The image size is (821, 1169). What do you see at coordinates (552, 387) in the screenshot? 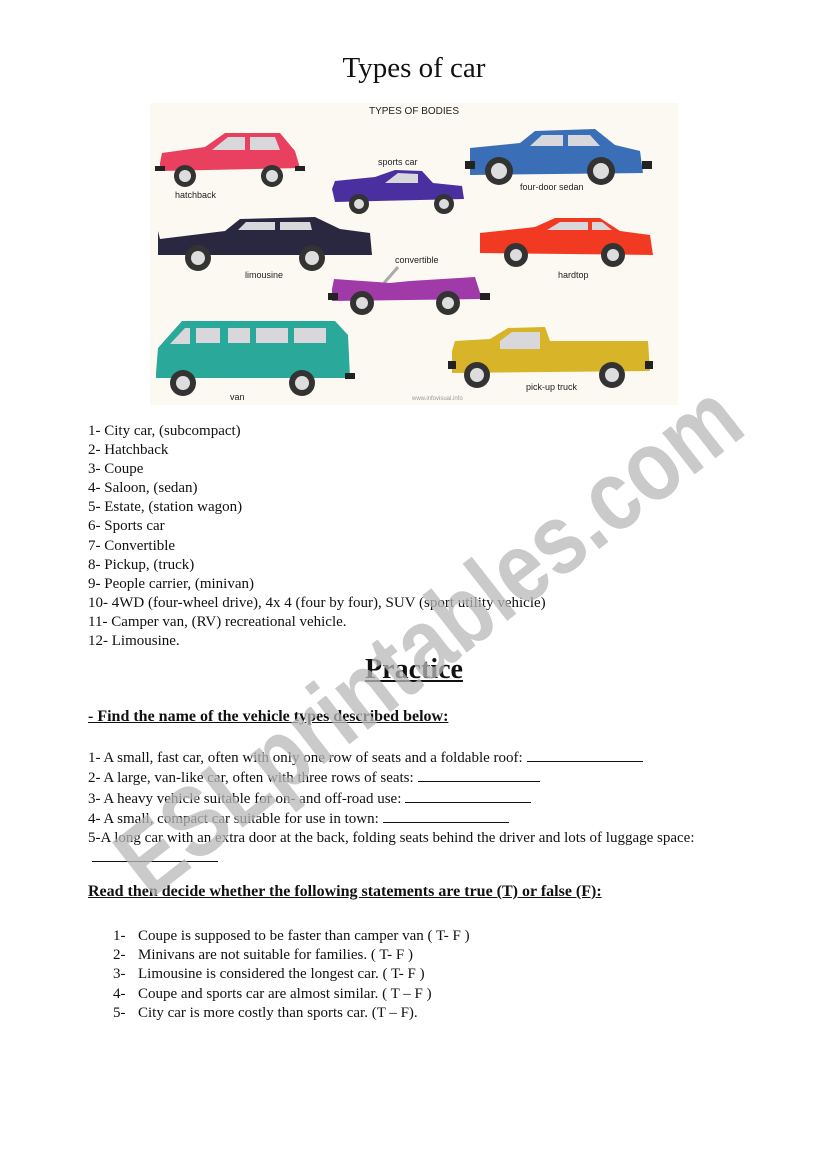
I see `label-pick-up-truck: pick-up truck` at bounding box center [552, 387].